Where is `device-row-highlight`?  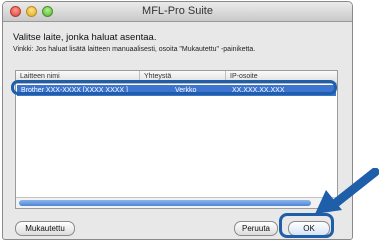
device-row-highlight is located at coordinates (174, 87).